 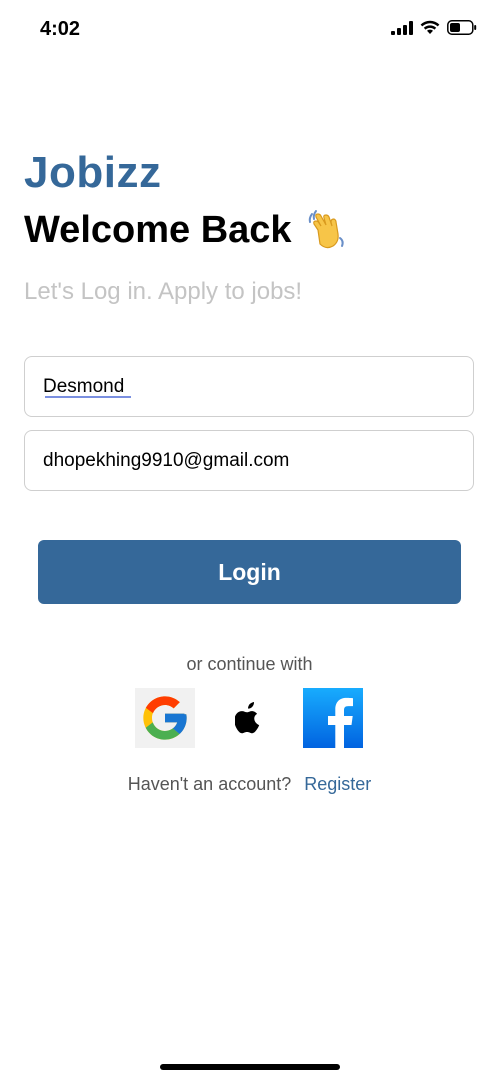 I want to click on apple-icon, so click(x=247, y=718).